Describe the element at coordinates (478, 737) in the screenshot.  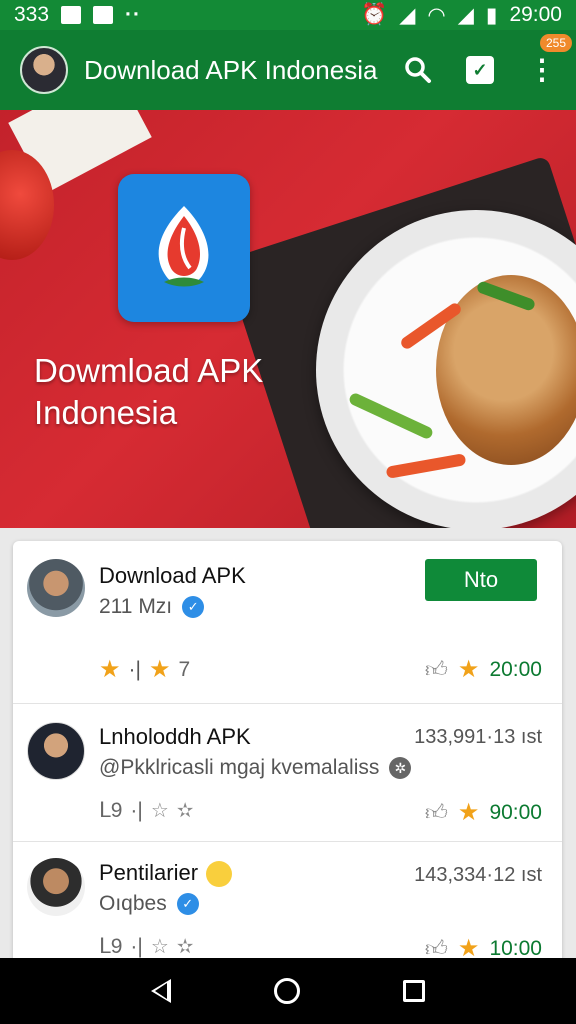
I see `item-meta: 133,991·13 ıst` at that location.